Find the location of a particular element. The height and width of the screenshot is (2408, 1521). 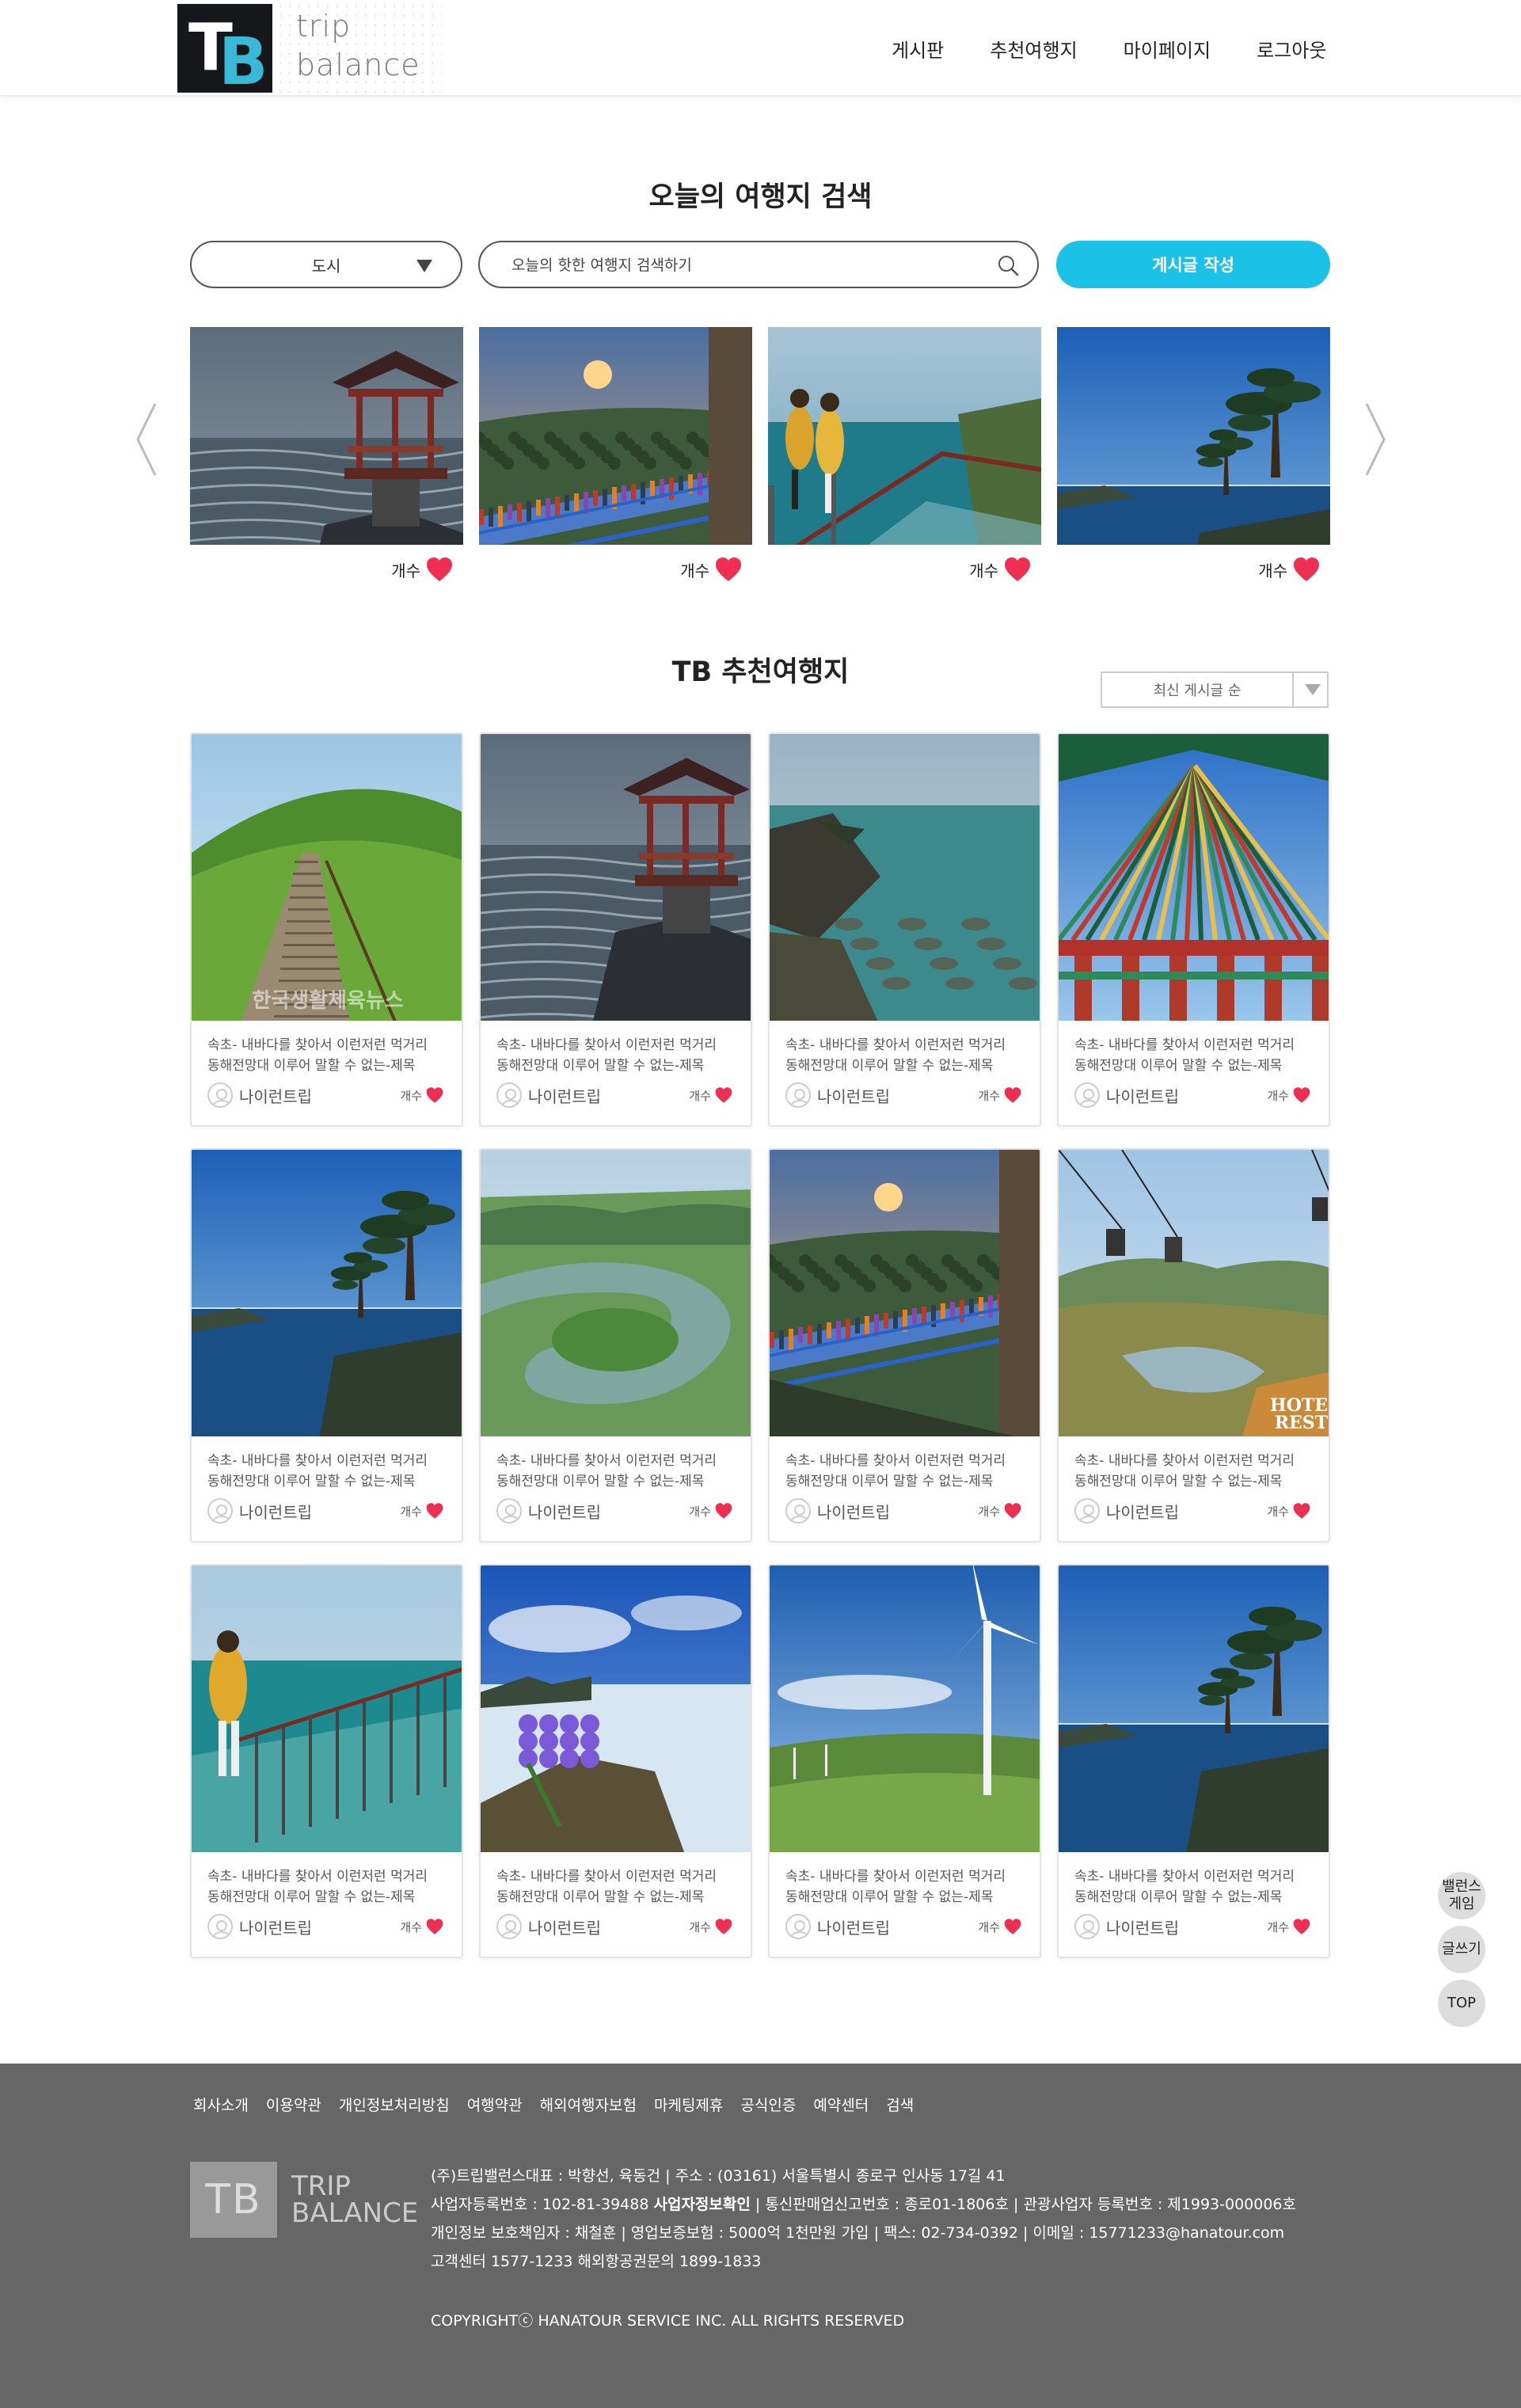

nav-board: 게시판 is located at coordinates (918, 49).